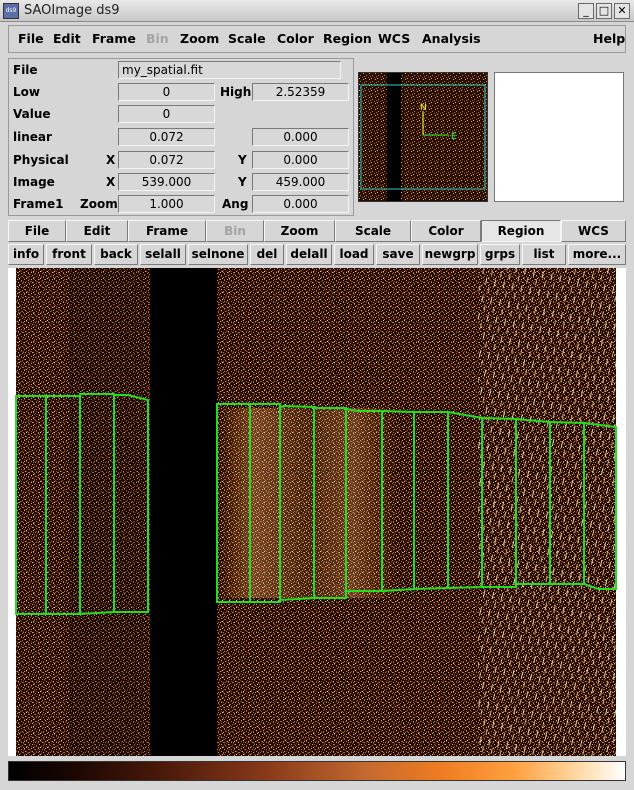 The height and width of the screenshot is (790, 634). Describe the element at coordinates (37, 231) in the screenshot. I see `bb-file: File` at that location.